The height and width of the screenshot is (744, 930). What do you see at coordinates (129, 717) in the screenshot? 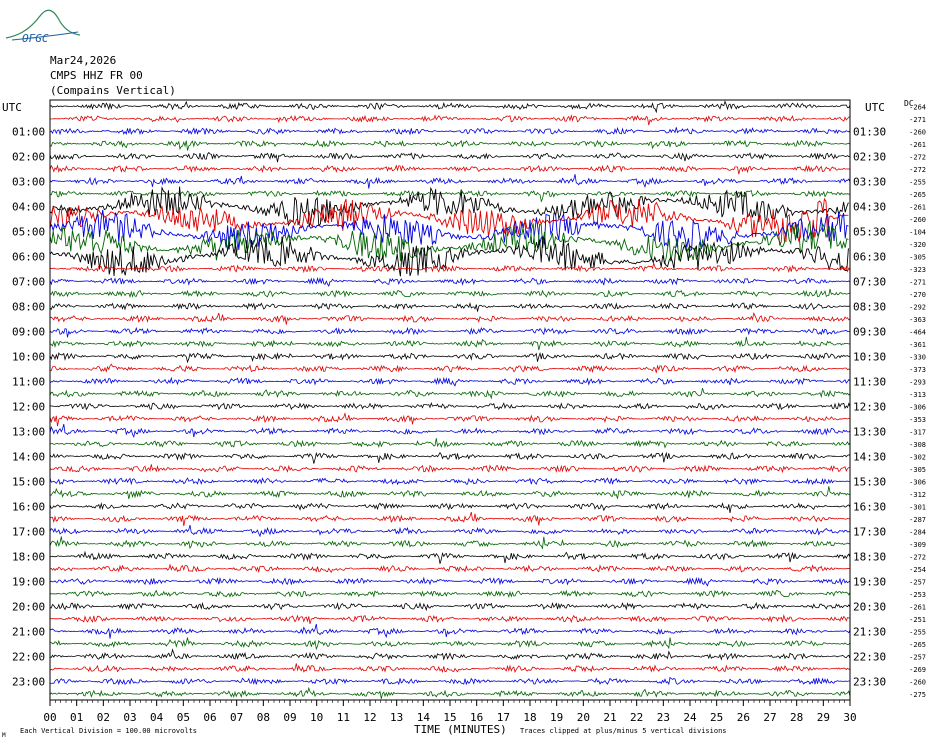
I see `x-tick-label: 03` at bounding box center [129, 717].